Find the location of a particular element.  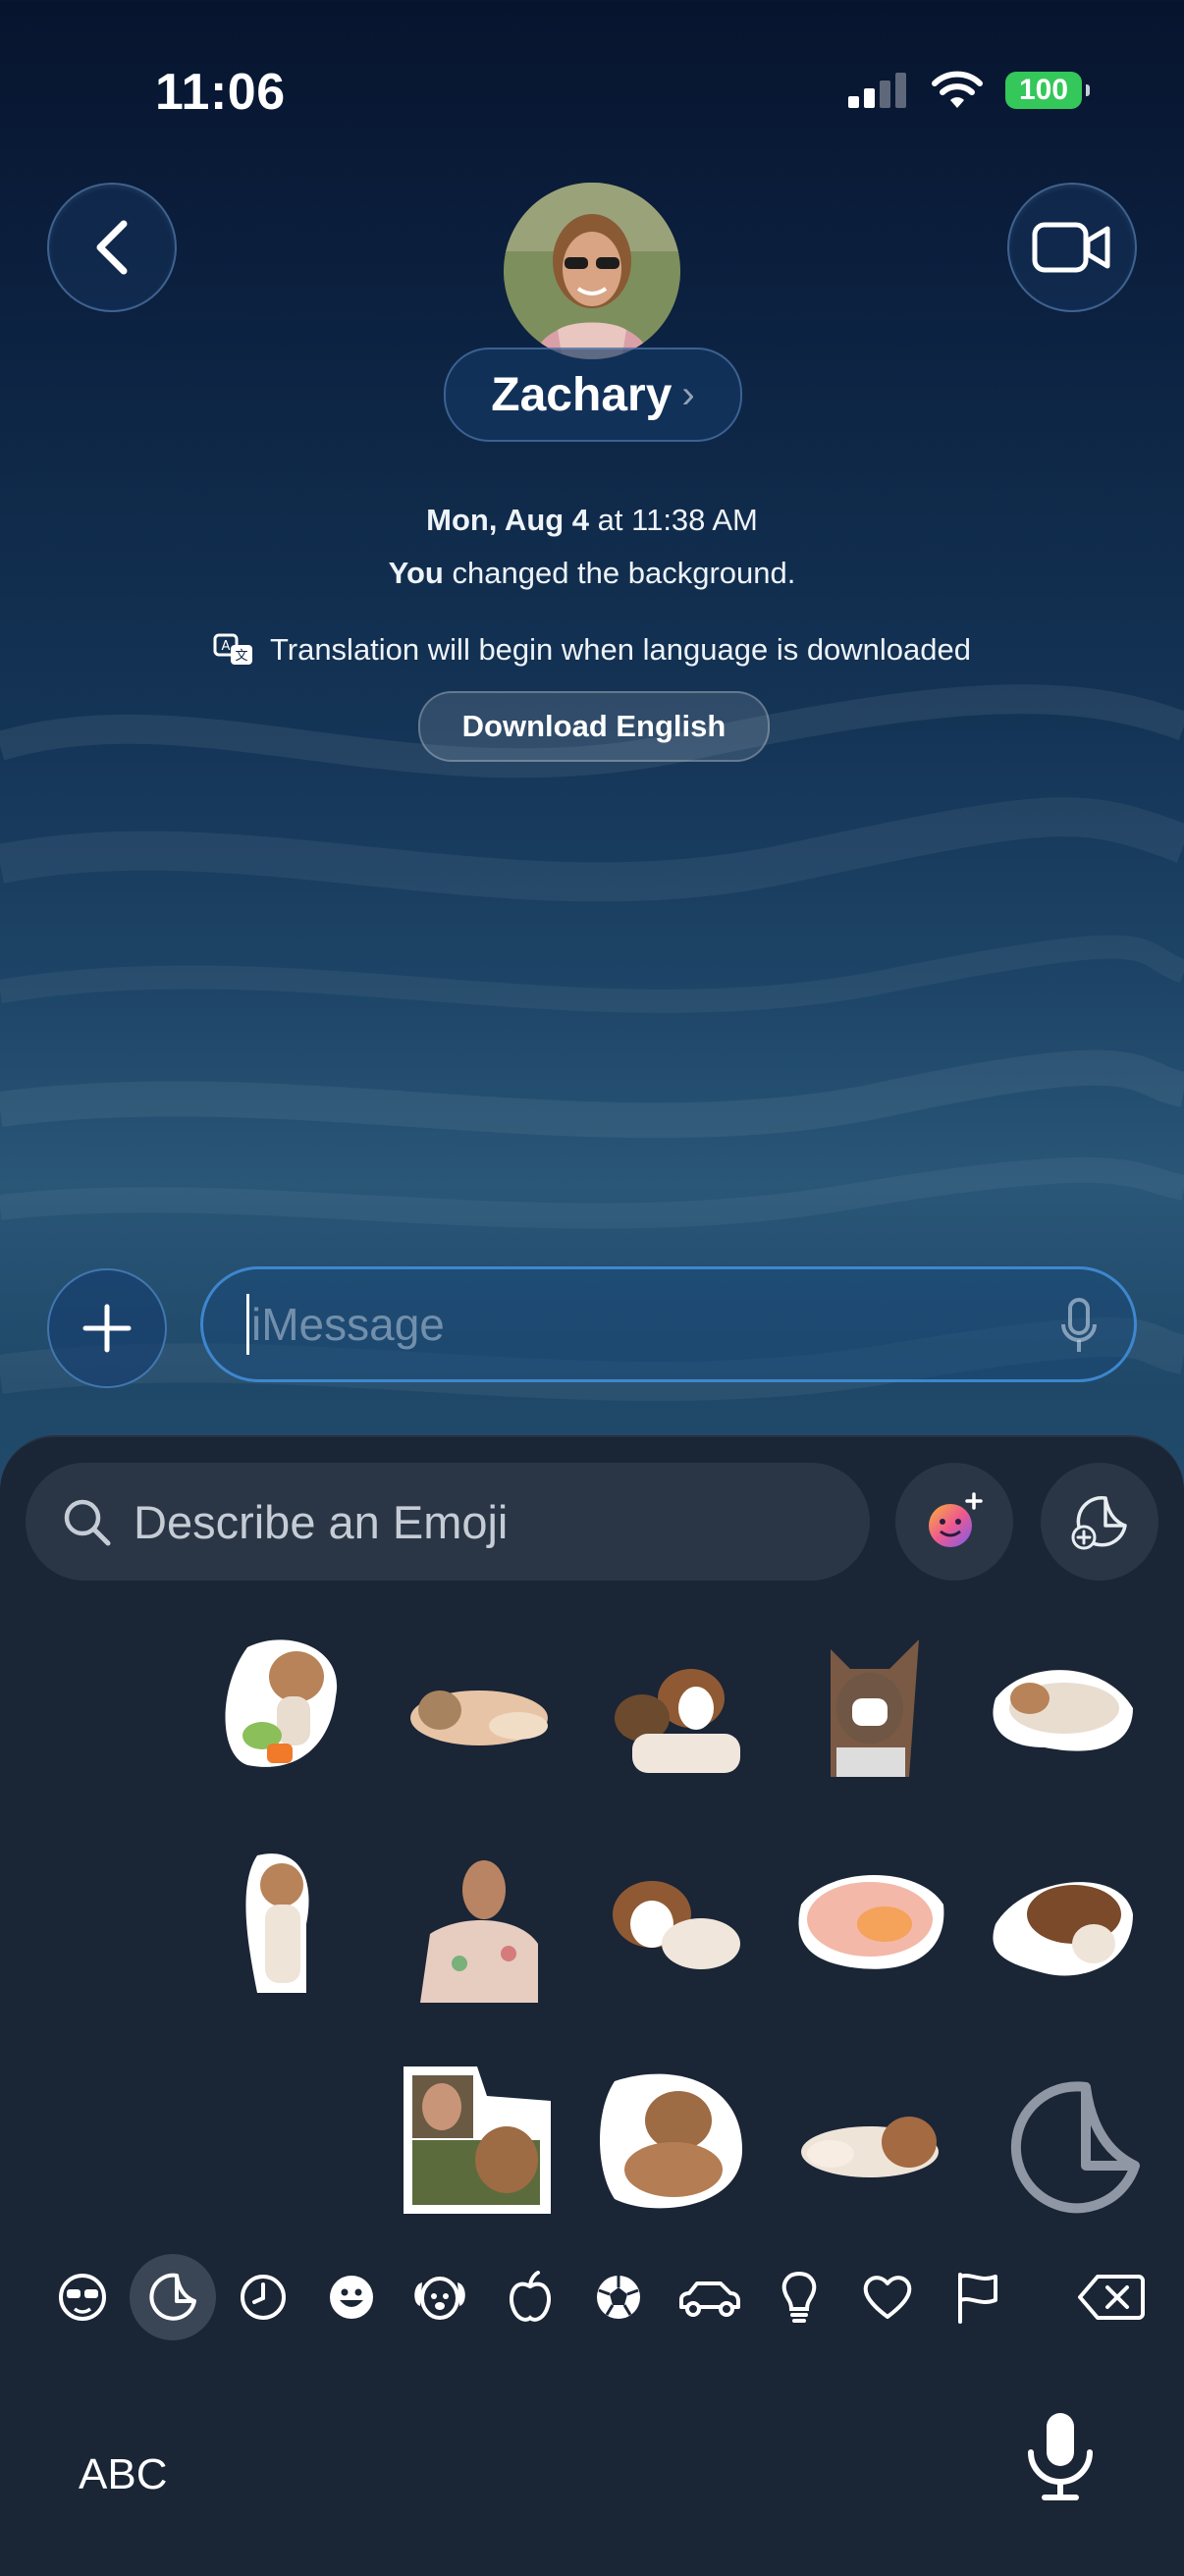

flag-icon is located at coordinates (977, 2298).